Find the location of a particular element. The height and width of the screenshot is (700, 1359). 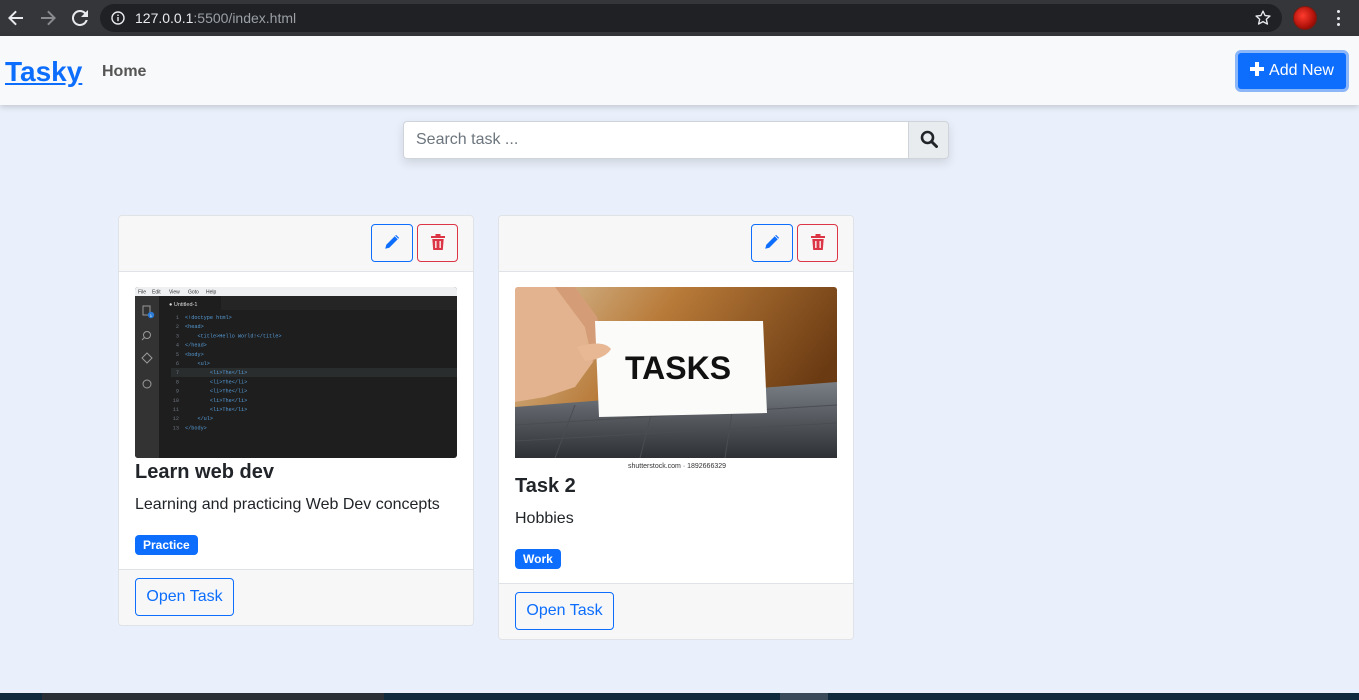

add-new-button: Add New is located at coordinates (1292, 71).